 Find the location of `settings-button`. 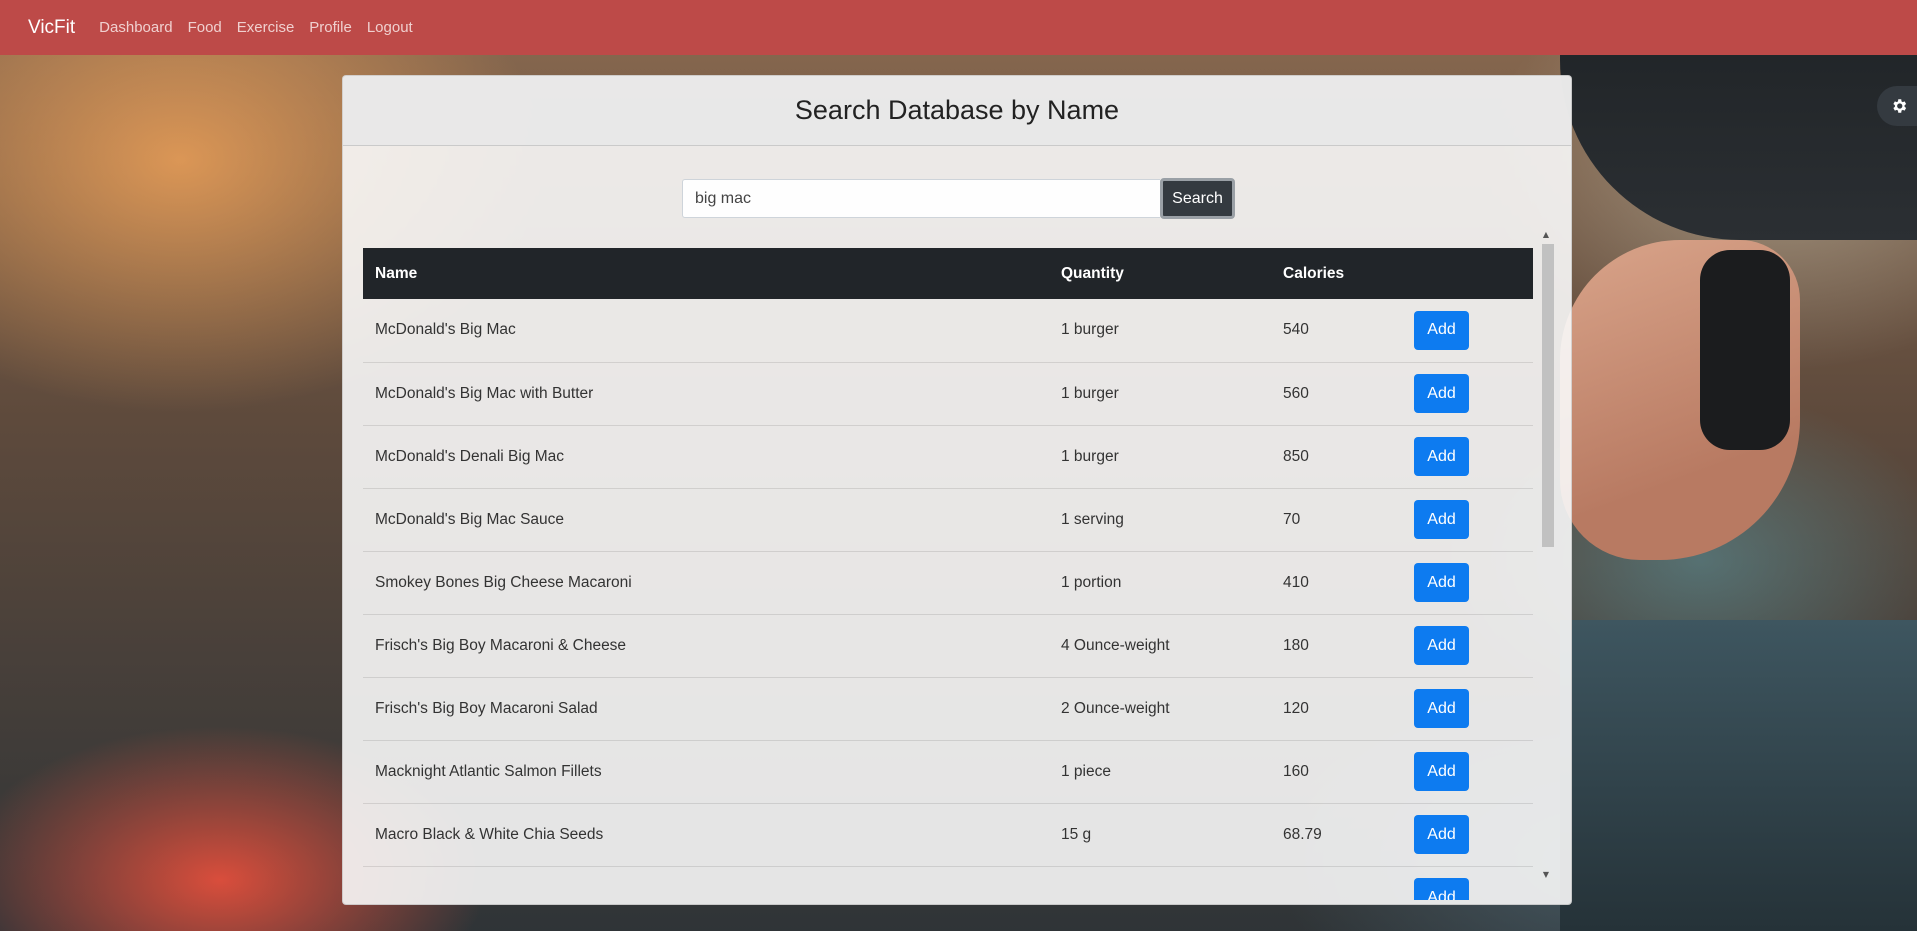

settings-button is located at coordinates (1897, 106).